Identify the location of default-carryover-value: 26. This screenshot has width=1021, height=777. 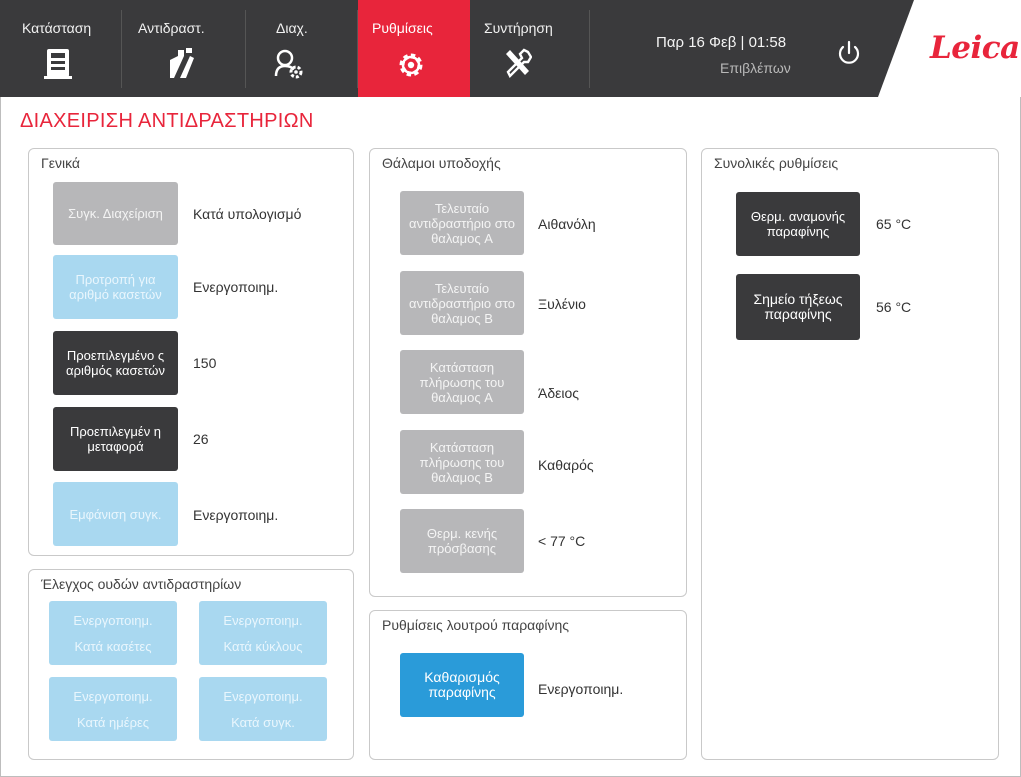
(201, 439).